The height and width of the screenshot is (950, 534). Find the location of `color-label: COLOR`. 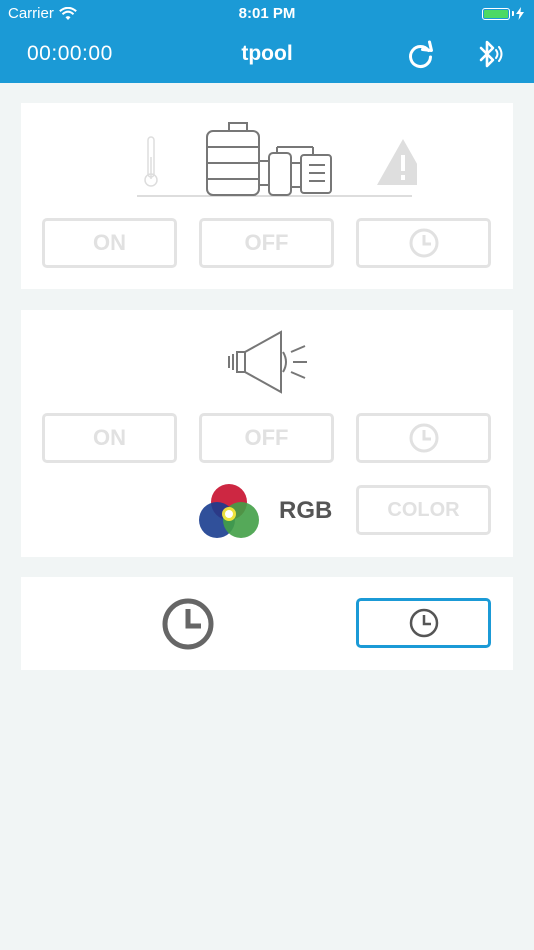

color-label: COLOR is located at coordinates (423, 509).